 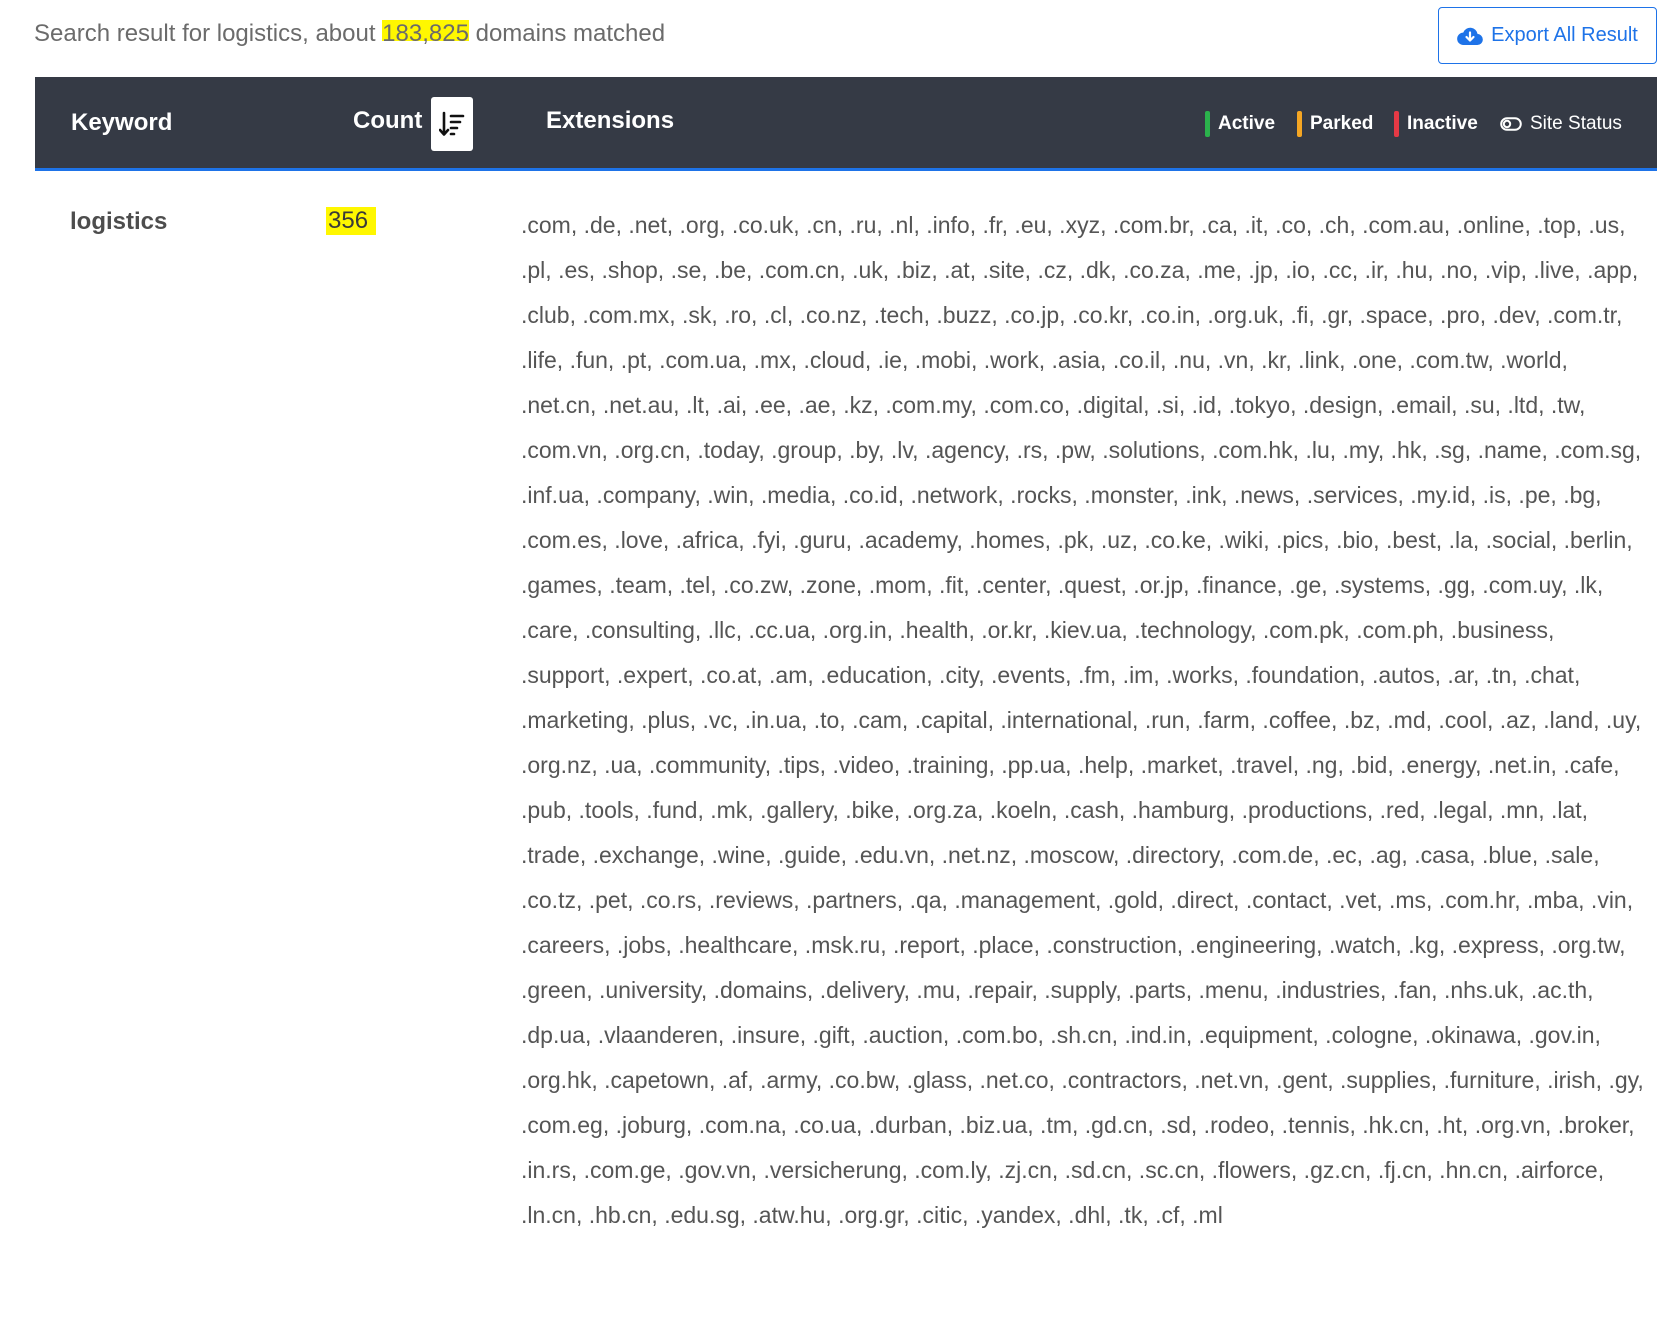 I want to click on legend-parked: Parked, so click(x=1335, y=124).